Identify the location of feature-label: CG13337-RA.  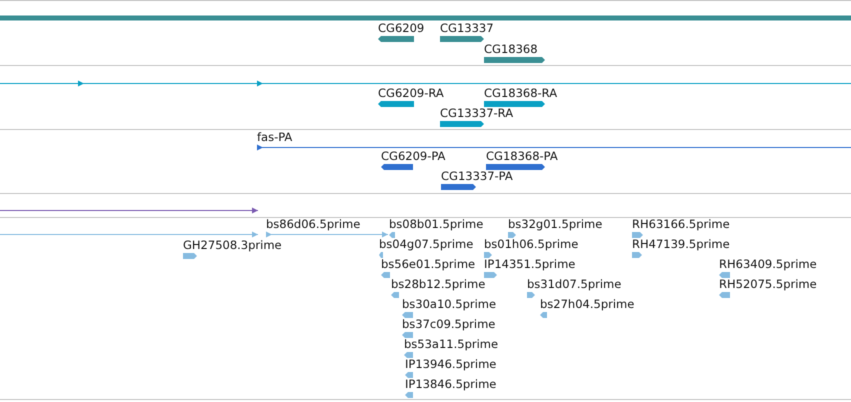
(477, 113).